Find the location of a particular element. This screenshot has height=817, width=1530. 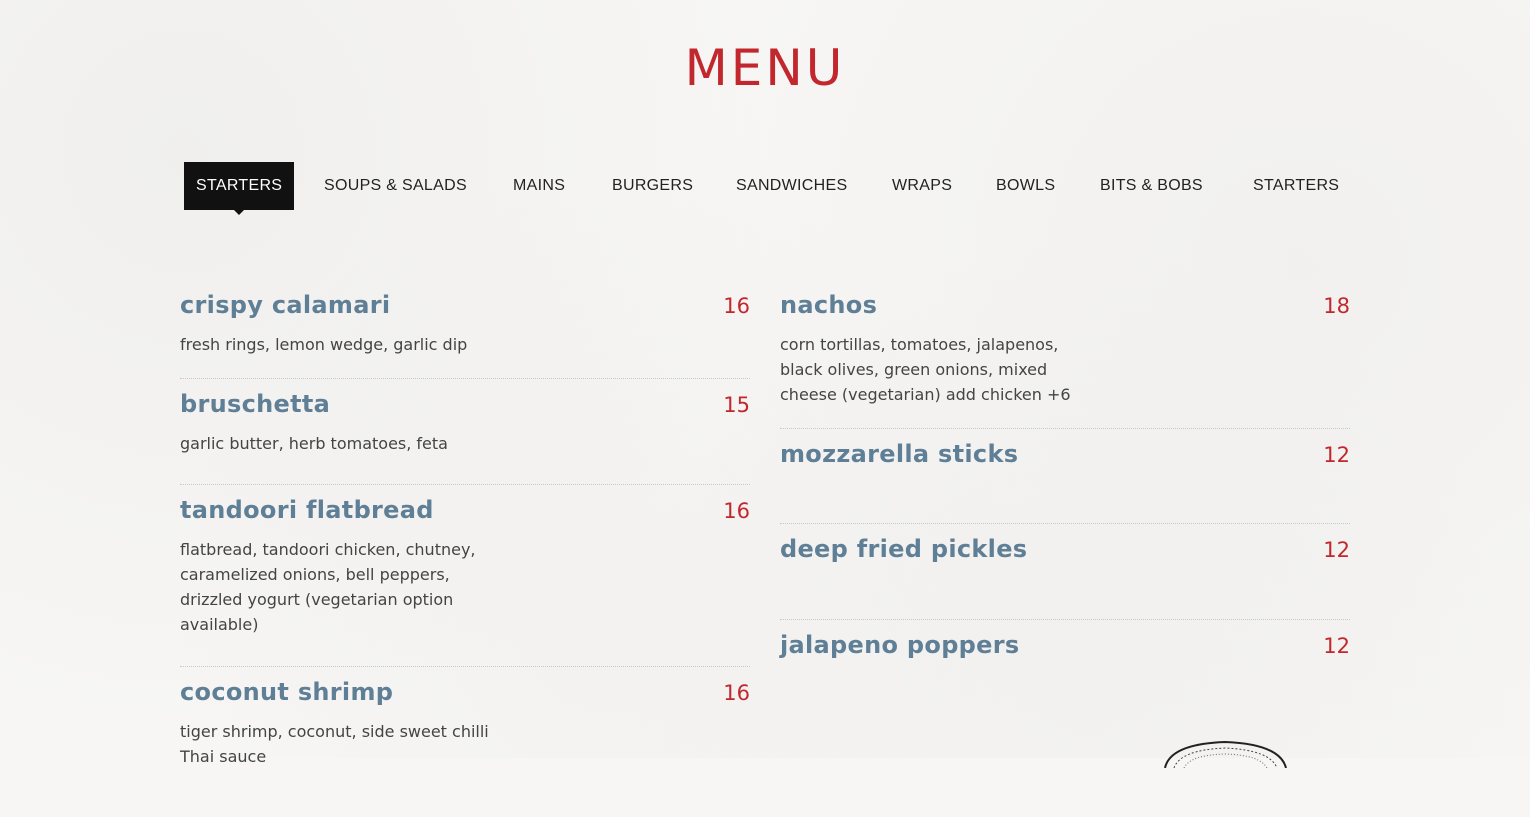

item-name: deep fried pickles is located at coordinates (904, 549).